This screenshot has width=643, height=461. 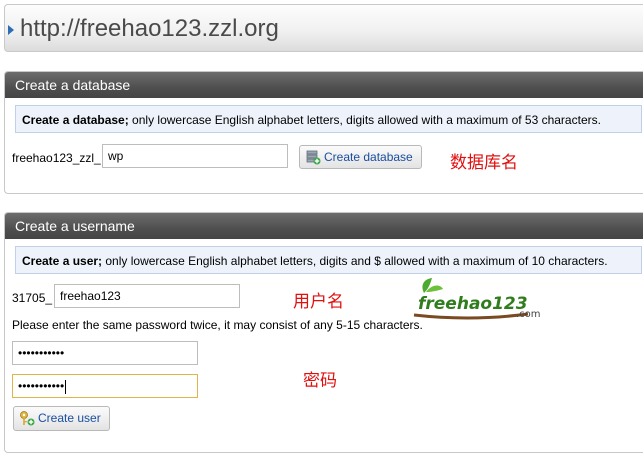 I want to click on freehao123-logo: freehao123 .com, so click(x=476, y=299).